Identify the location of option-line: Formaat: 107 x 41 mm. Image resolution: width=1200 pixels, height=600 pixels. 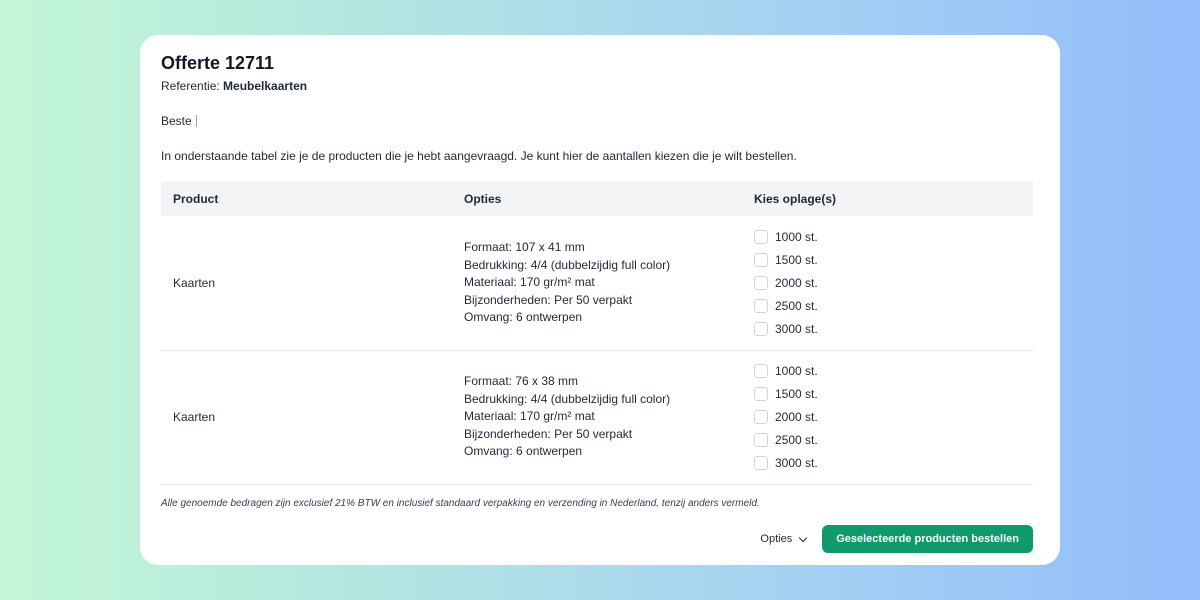
(524, 247).